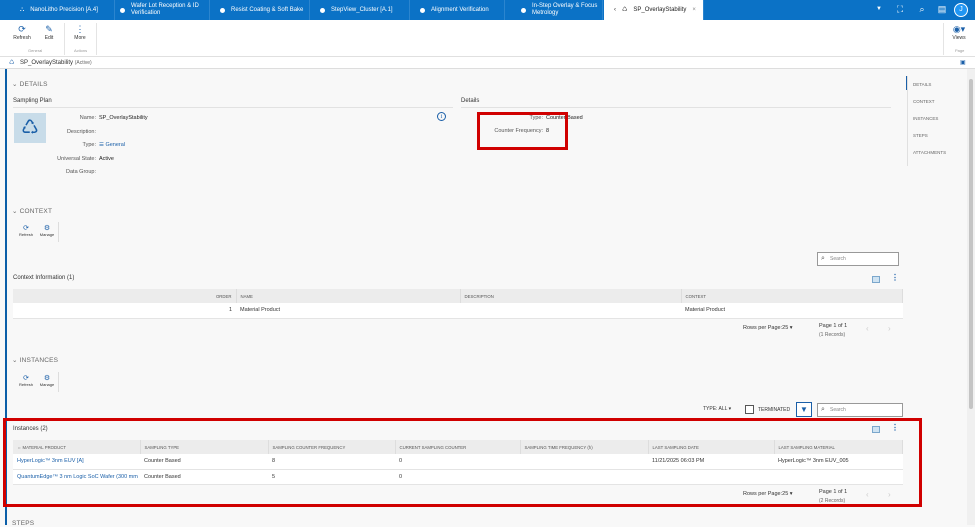  What do you see at coordinates (81, 50) in the screenshot?
I see `group-label-actions: Actions` at bounding box center [81, 50].